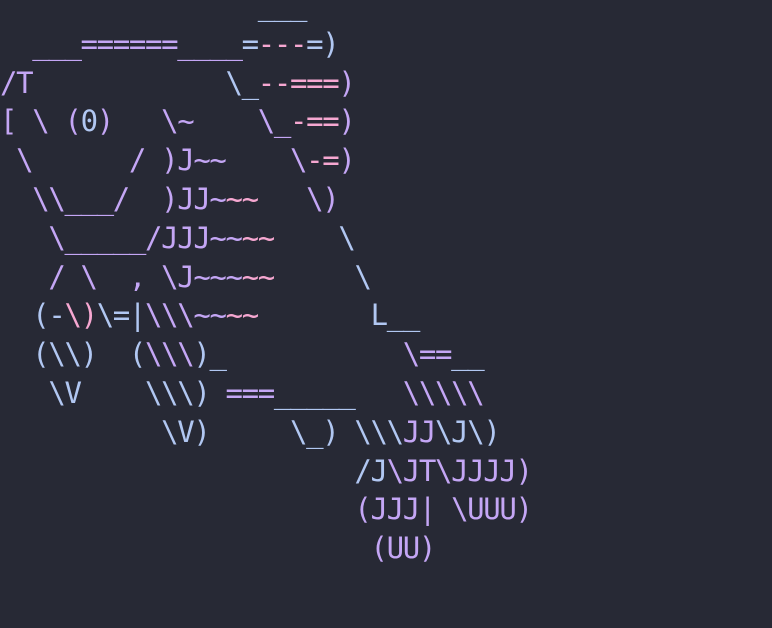 This screenshot has height=628, width=772. What do you see at coordinates (121, 315) in the screenshot?
I see `art-segment: \=|` at bounding box center [121, 315].